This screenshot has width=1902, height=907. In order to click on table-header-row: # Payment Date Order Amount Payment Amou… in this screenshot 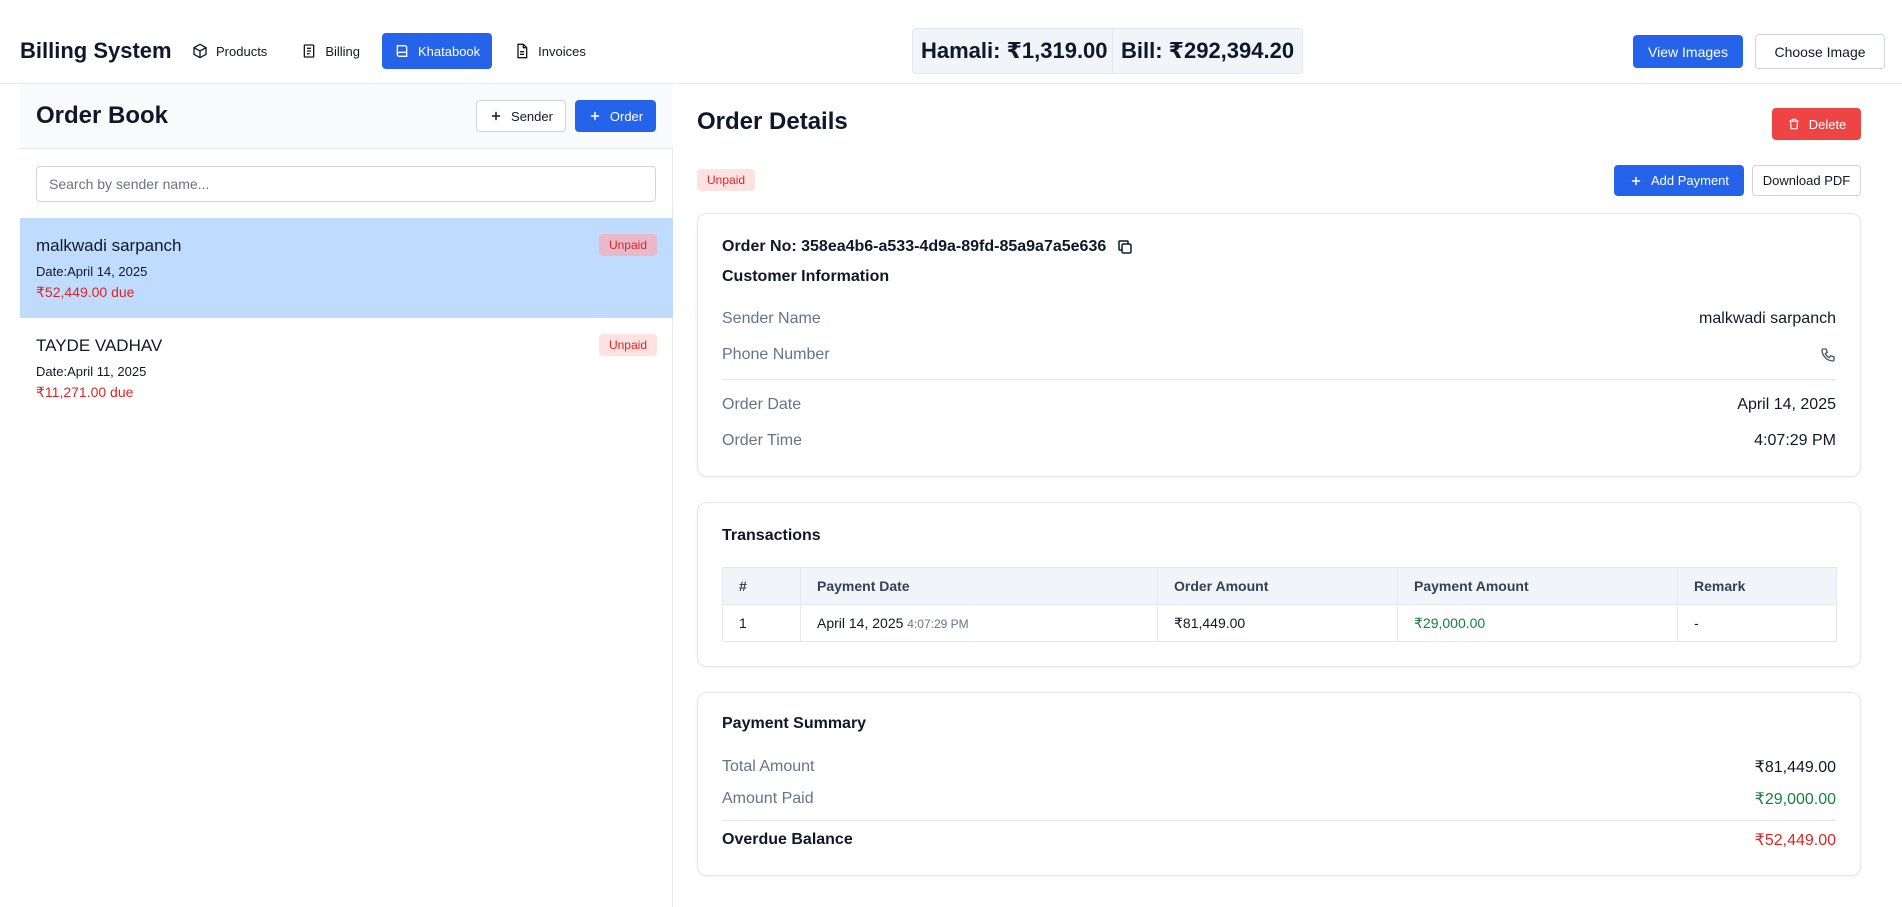, I will do `click(1279, 586)`.